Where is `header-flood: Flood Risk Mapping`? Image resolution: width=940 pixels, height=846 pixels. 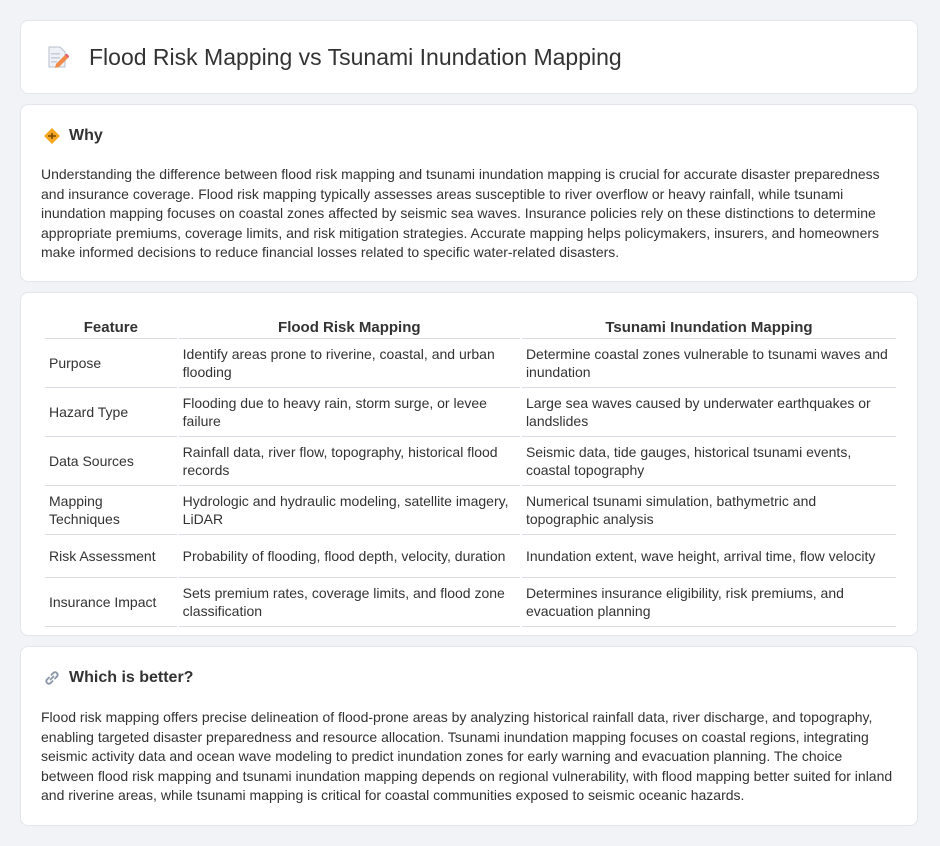
header-flood: Flood Risk Mapping is located at coordinates (349, 328).